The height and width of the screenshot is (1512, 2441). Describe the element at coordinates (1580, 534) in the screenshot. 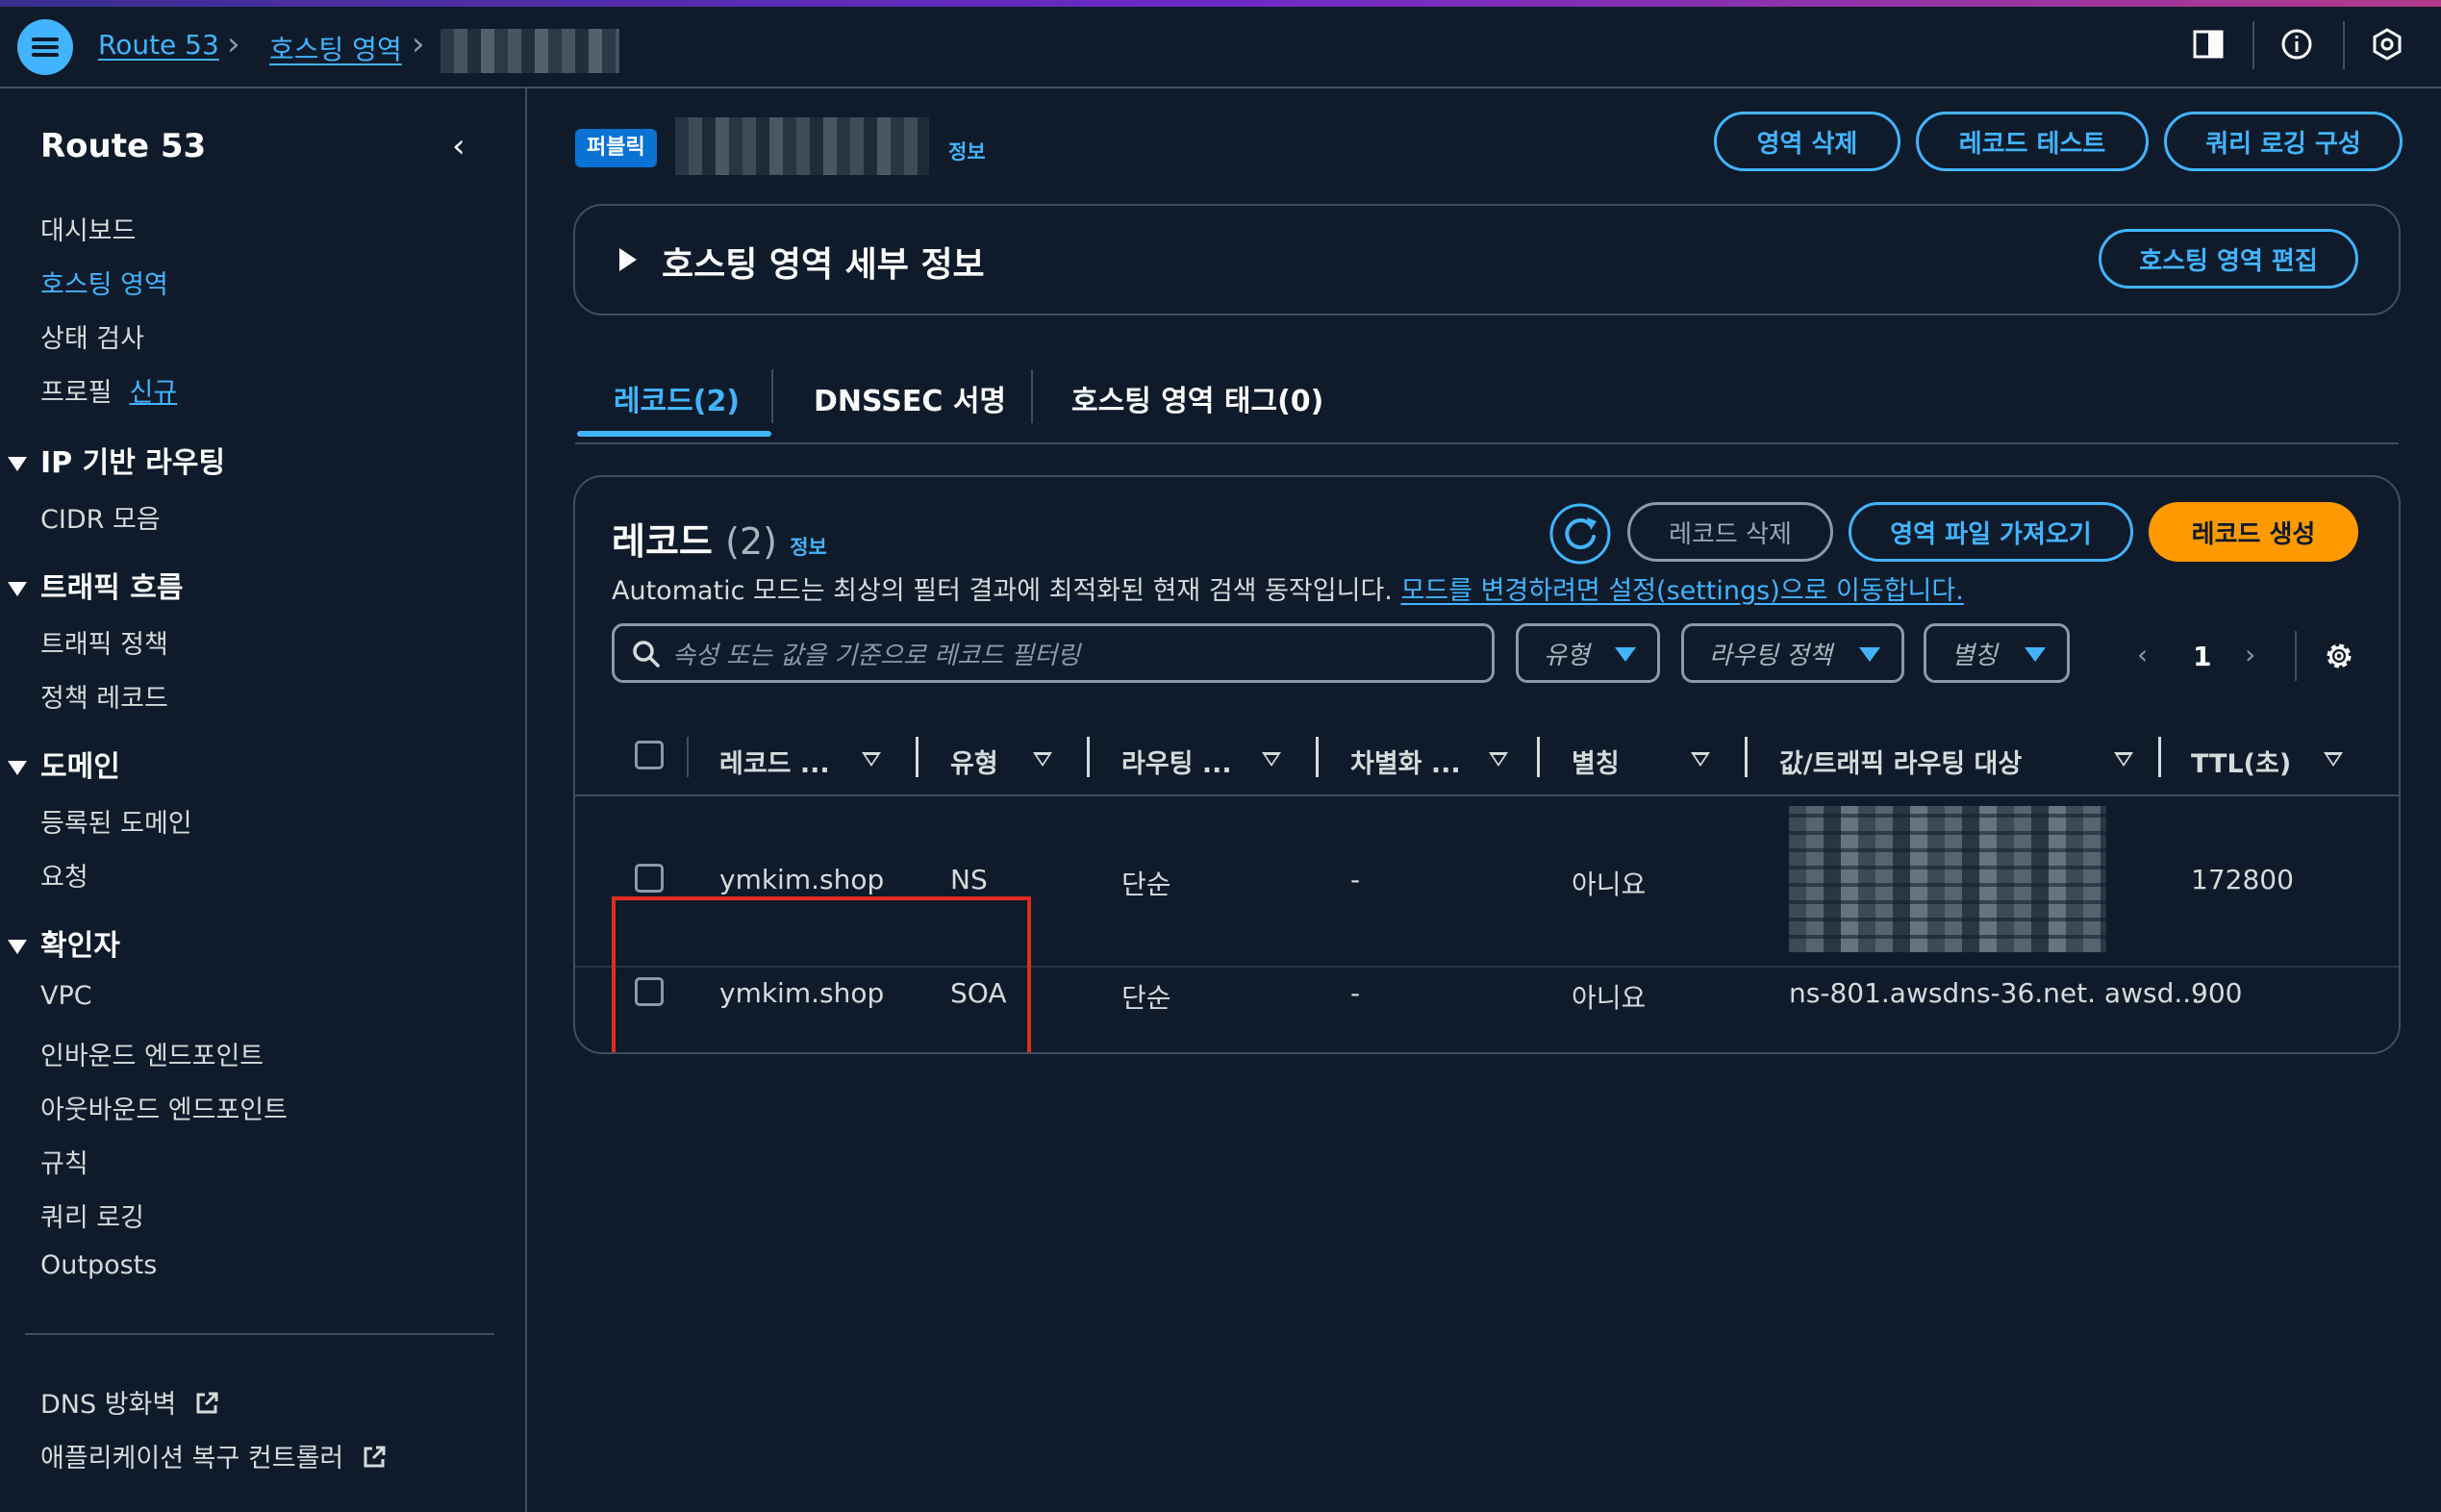

I see `refresh-icon` at that location.